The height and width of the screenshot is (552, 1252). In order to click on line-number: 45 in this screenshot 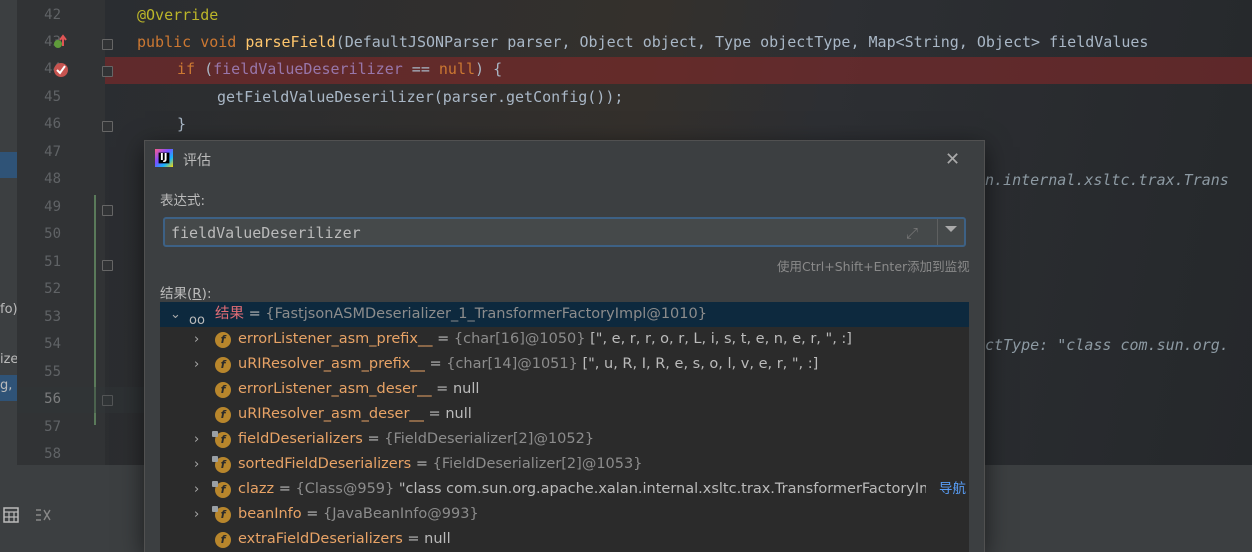, I will do `click(52, 97)`.